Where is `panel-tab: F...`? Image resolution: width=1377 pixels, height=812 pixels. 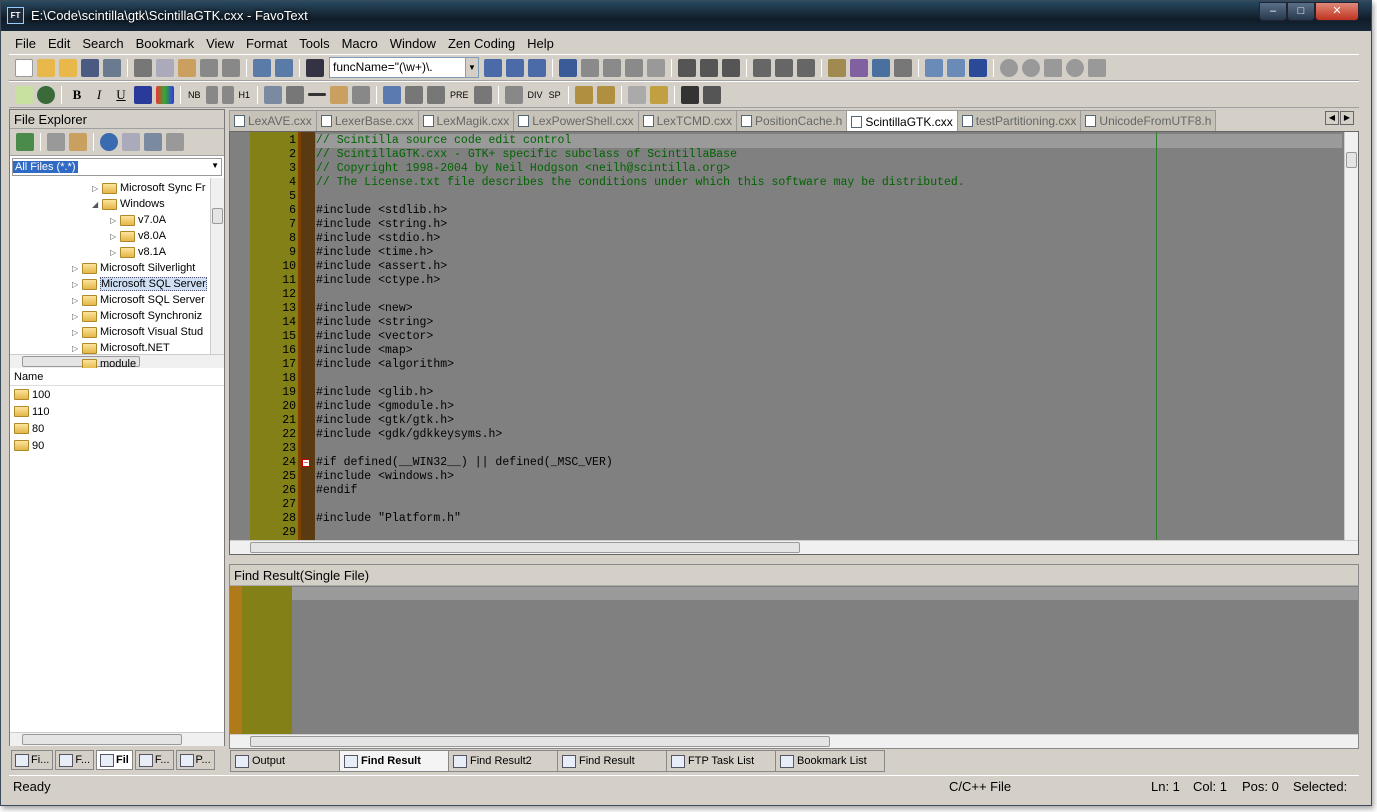
panel-tab: F... is located at coordinates (75, 760).